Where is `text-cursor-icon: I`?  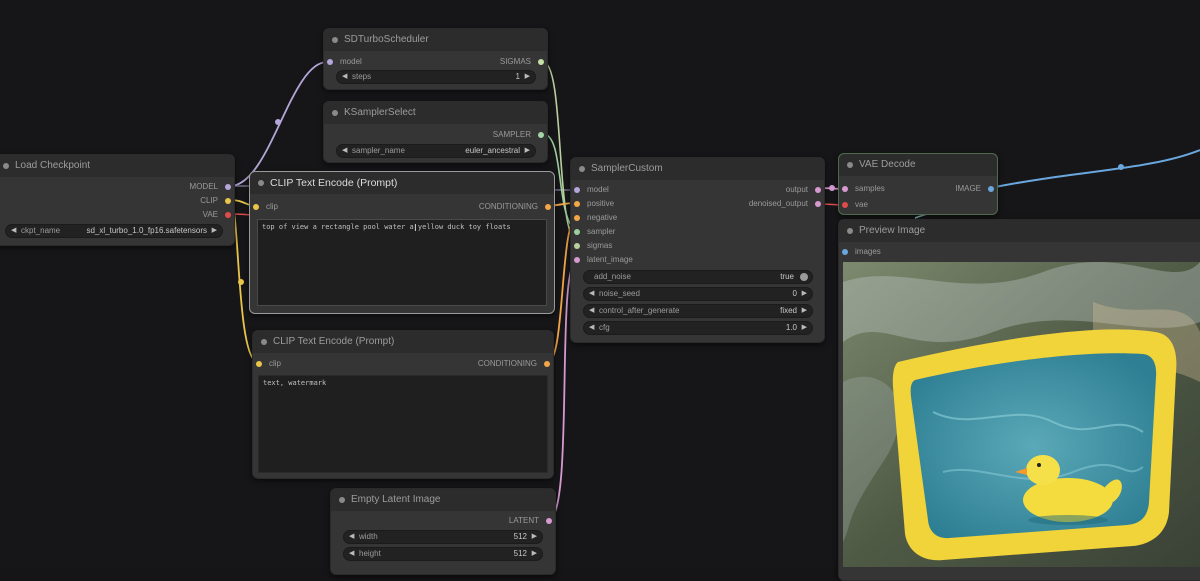 text-cursor-icon: I is located at coordinates (415, 228).